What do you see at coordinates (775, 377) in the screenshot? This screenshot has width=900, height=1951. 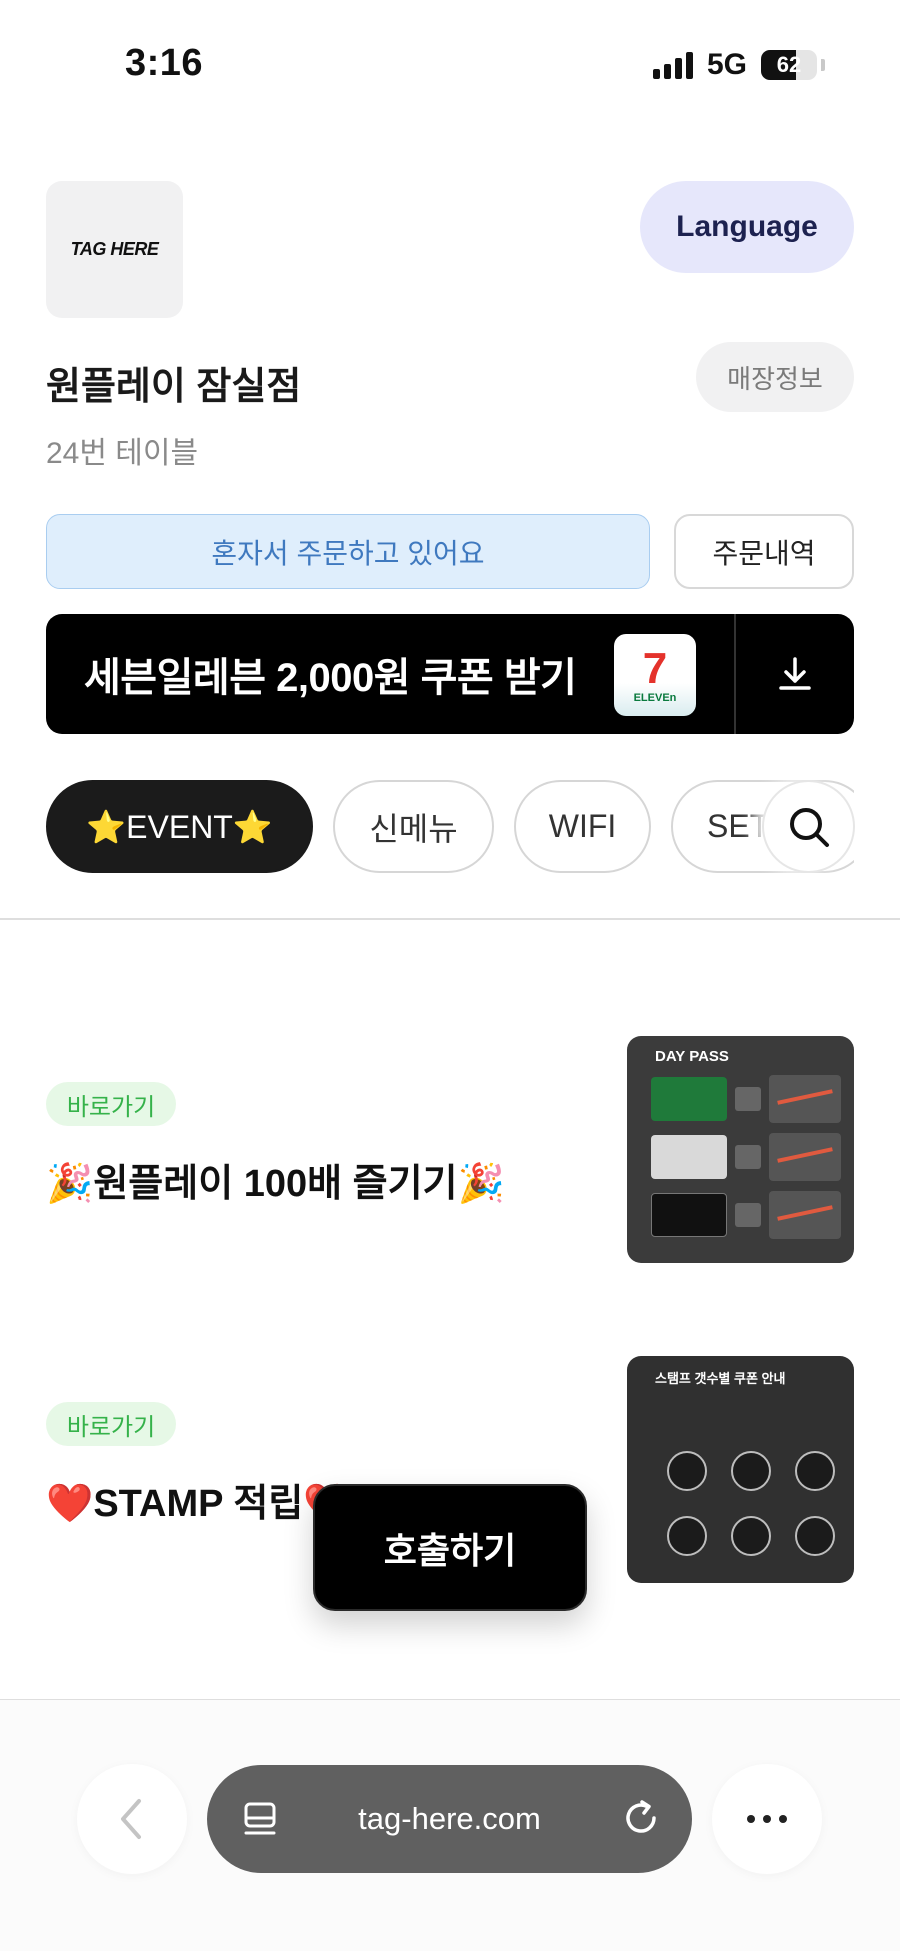 I see `store-info-button: 매장정보` at bounding box center [775, 377].